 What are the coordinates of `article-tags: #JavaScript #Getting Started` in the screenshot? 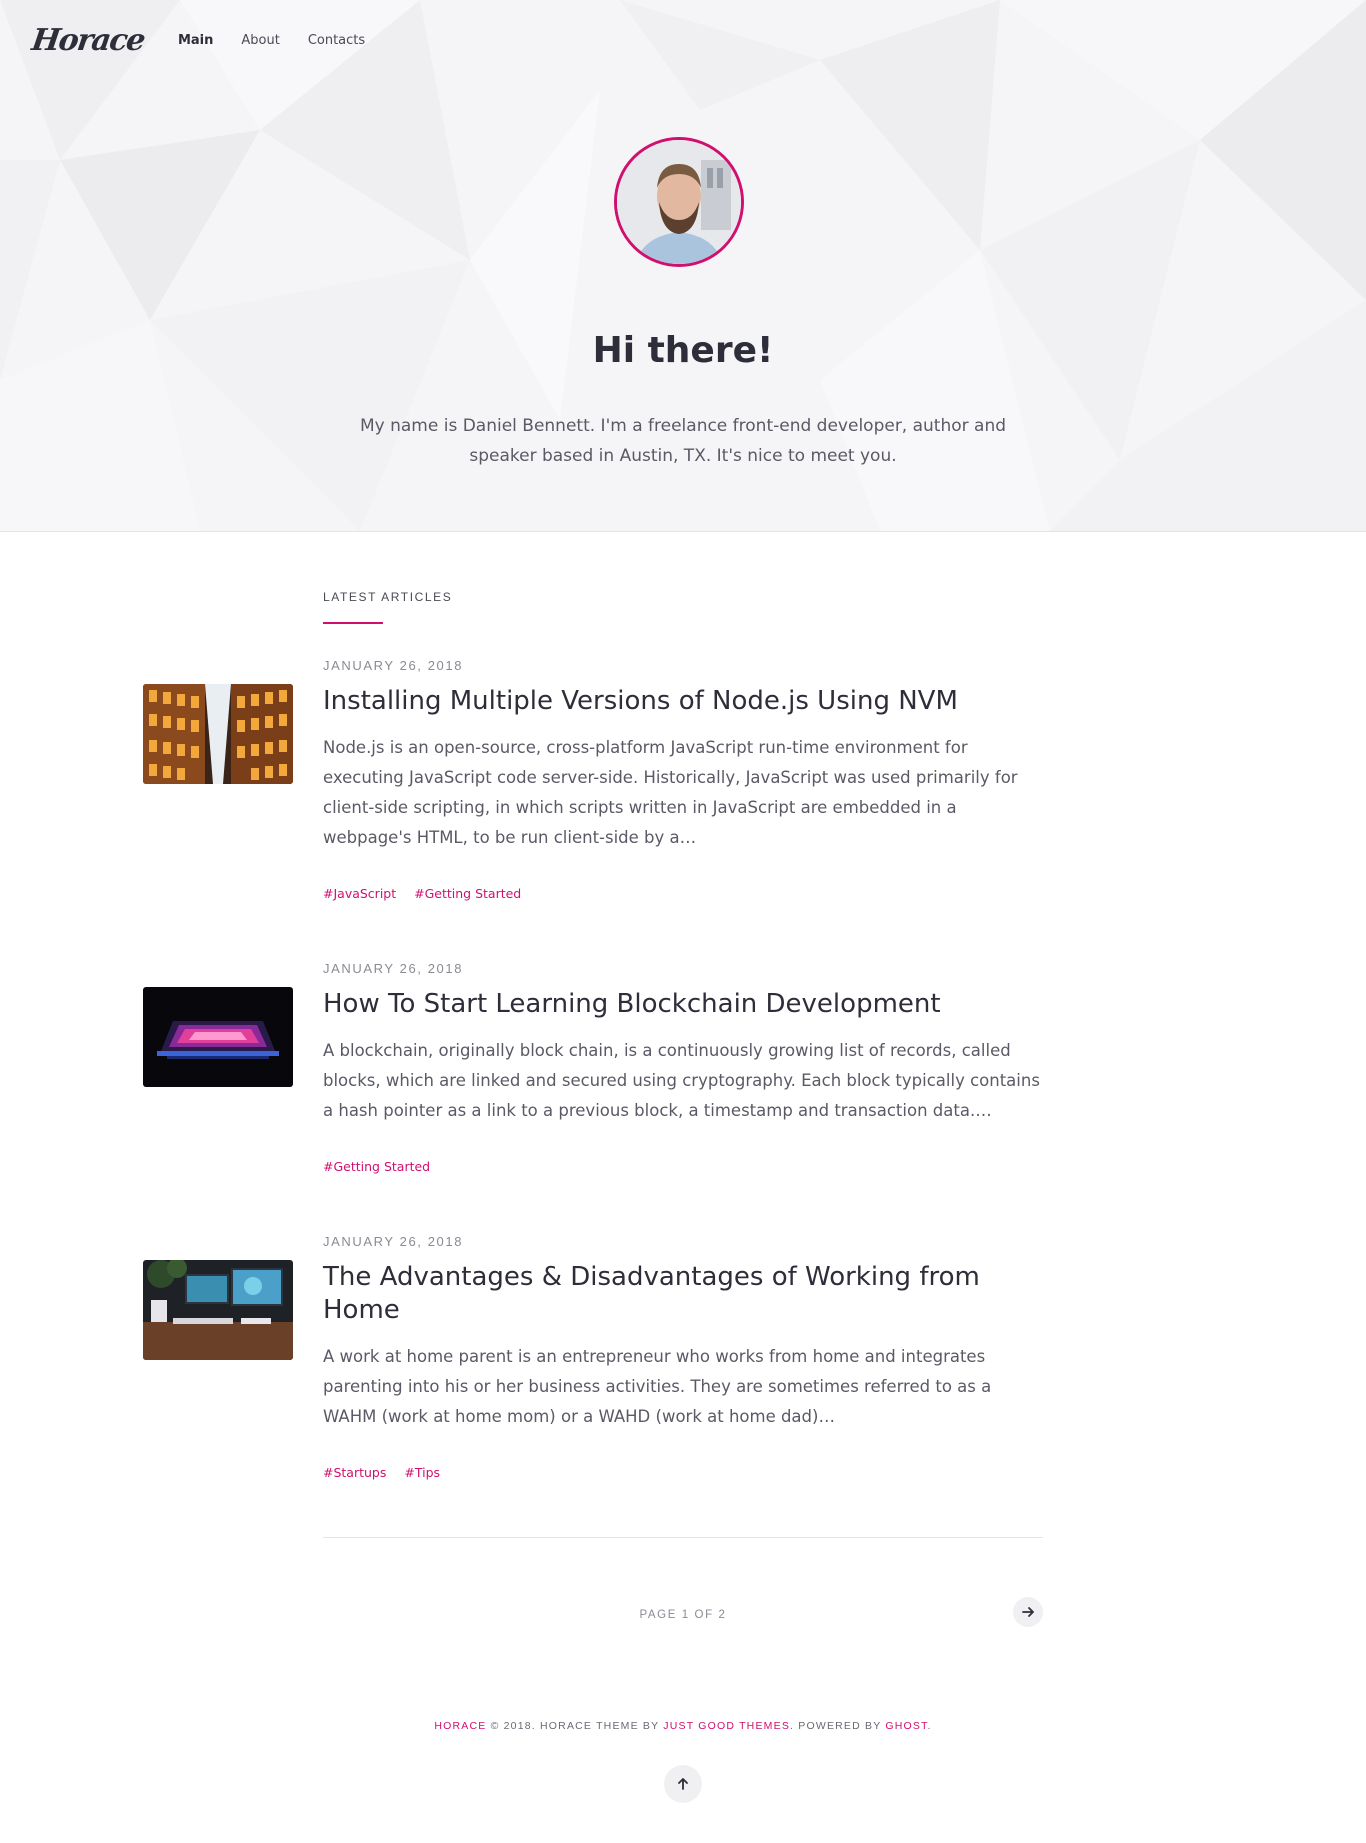 It's located at (429, 893).